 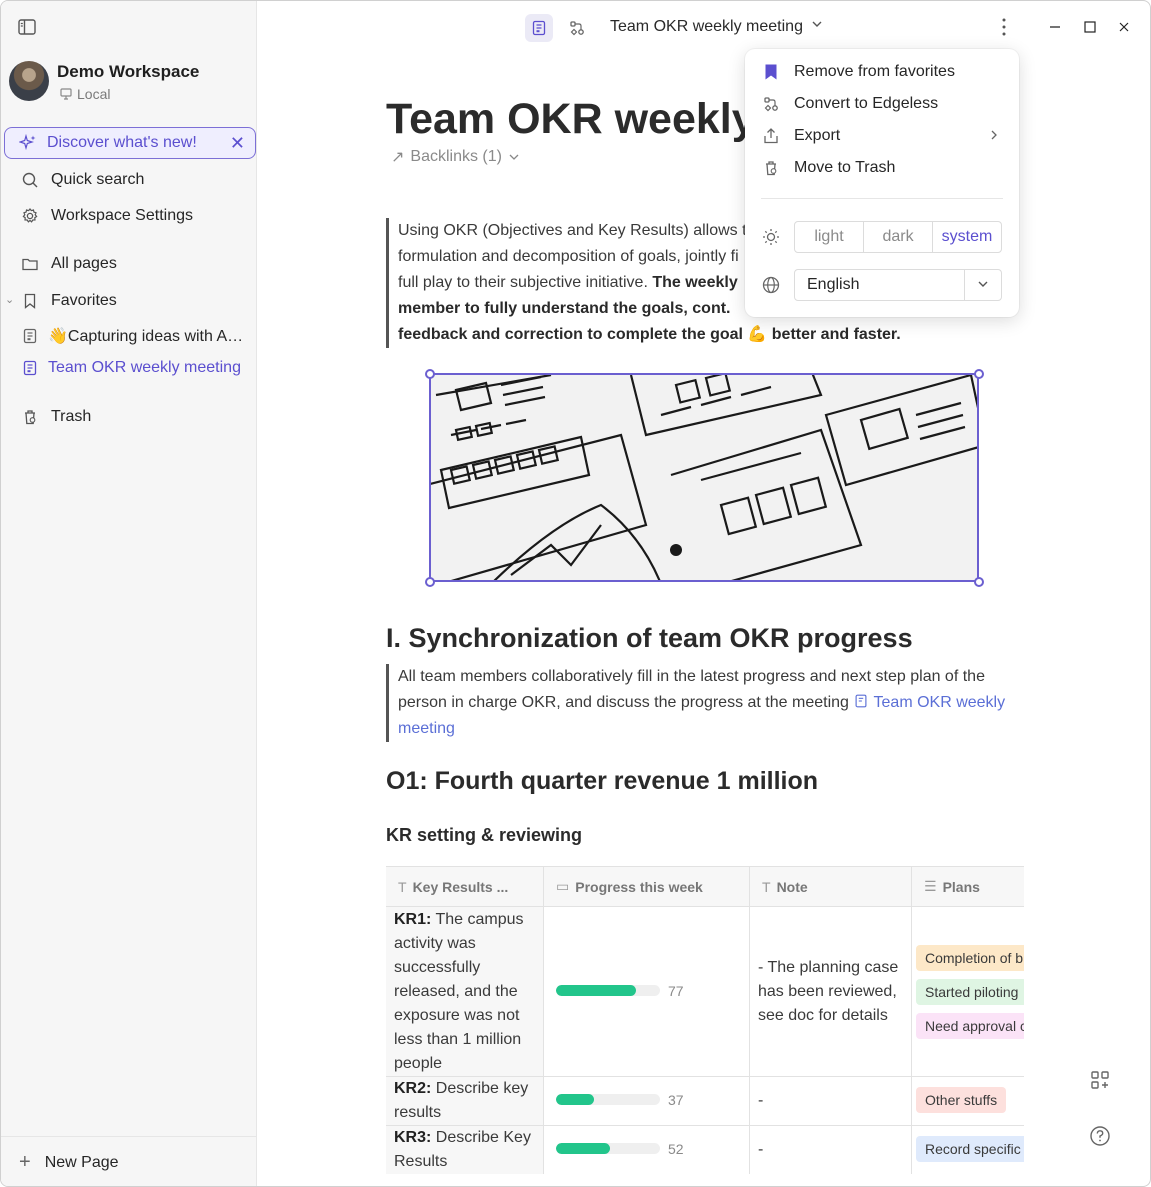 What do you see at coordinates (130, 143) in the screenshot?
I see `discover-whats-new-banner: Discover what's new! ✕` at bounding box center [130, 143].